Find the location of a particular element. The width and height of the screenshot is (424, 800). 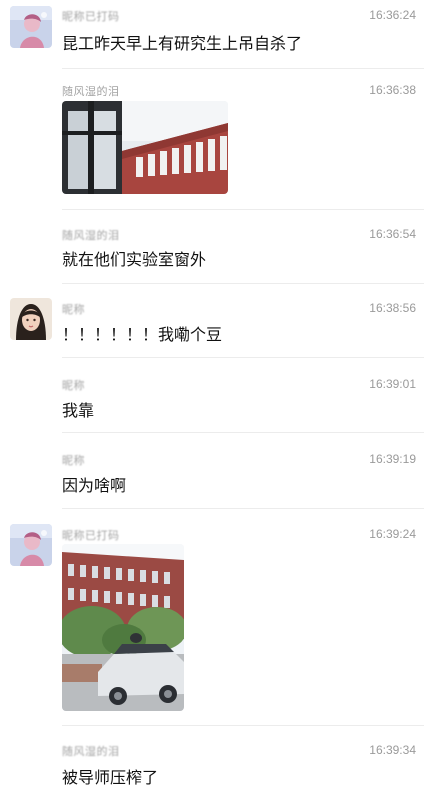

timestamp: 16:39:19 is located at coordinates (392, 459).